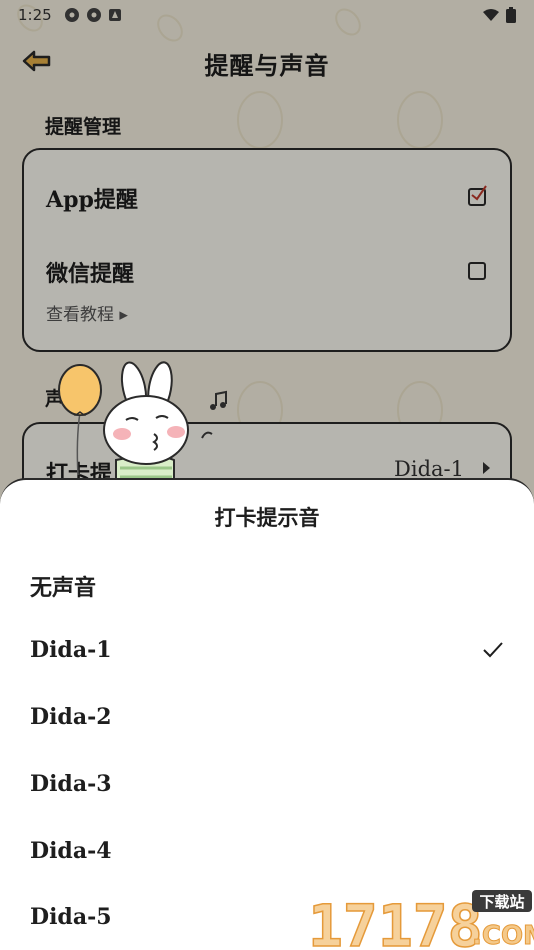  Describe the element at coordinates (71, 717) in the screenshot. I see `sound-option-label: Dida-2` at that location.